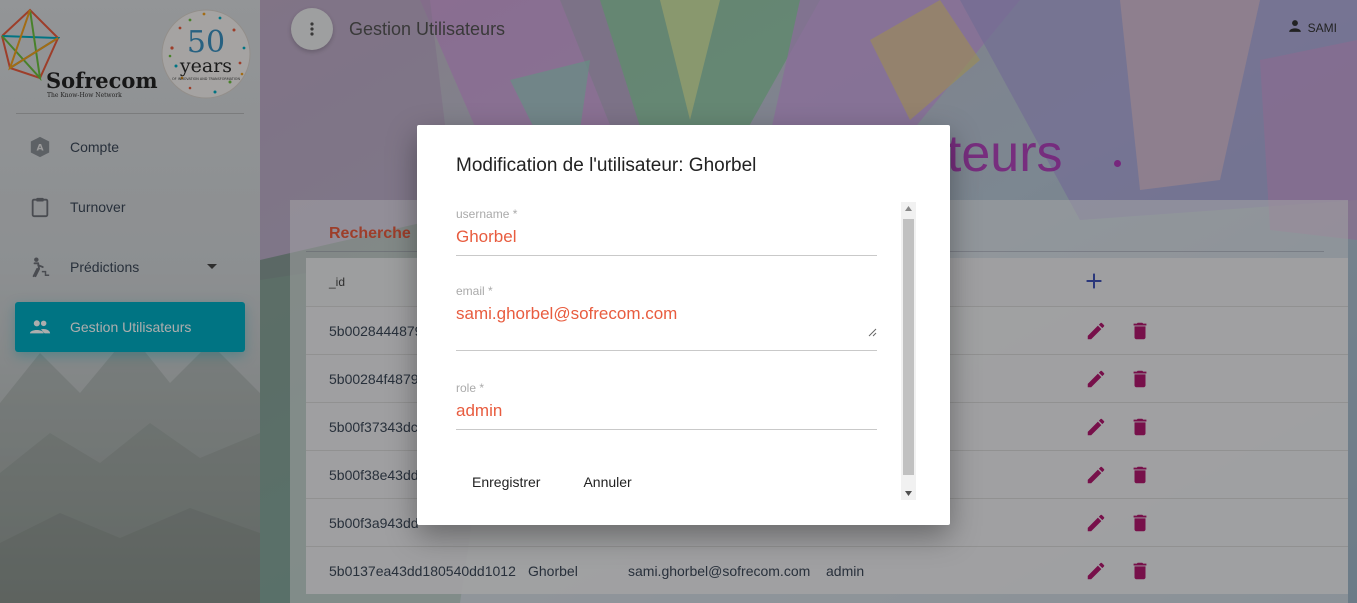 This screenshot has height=603, width=1357. Describe the element at coordinates (908, 208) in the screenshot. I see `scroll-up-arrow-icon` at that location.